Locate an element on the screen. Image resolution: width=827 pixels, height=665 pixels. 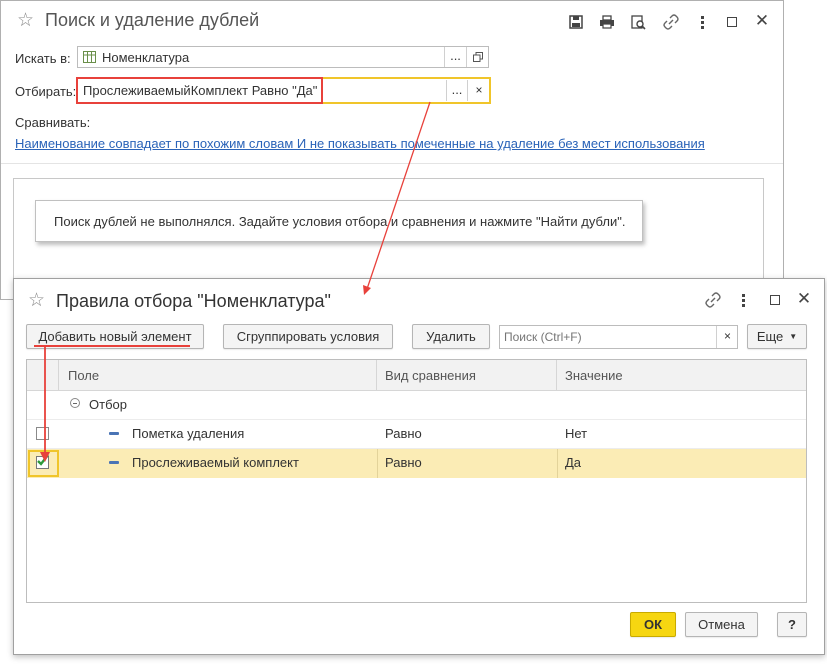
search-in-value: Номенклатура is located at coordinates (146, 57).